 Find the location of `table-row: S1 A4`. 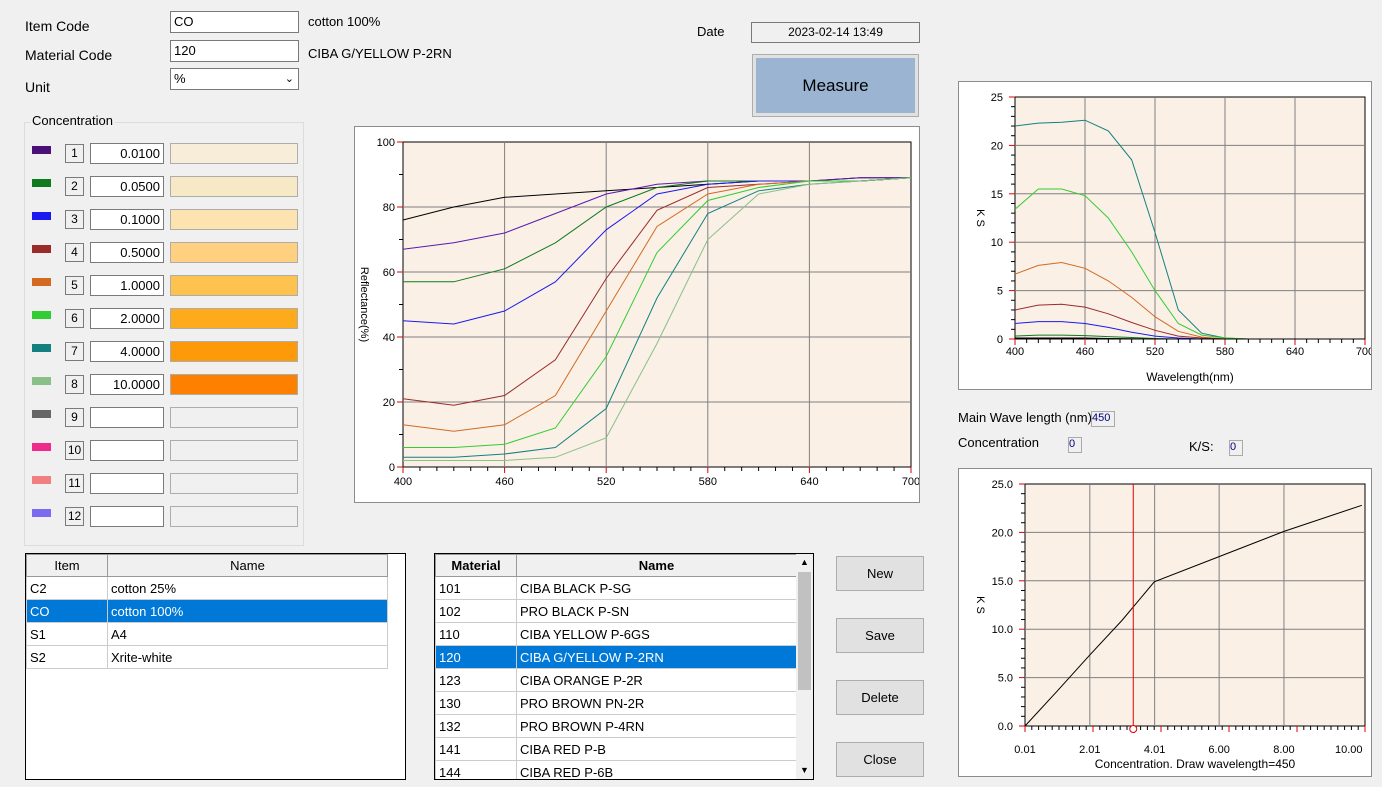

table-row: S1 A4 is located at coordinates (207, 634).